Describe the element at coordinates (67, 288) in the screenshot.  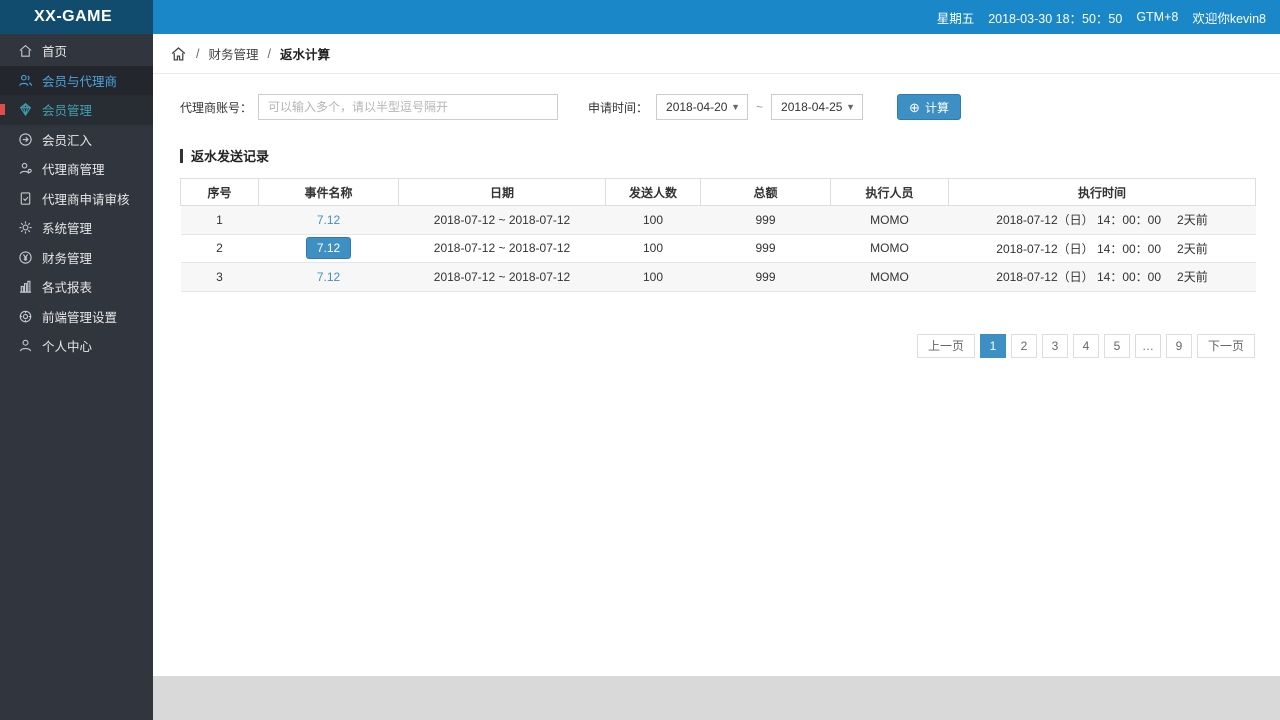
I see `sidebar-item-label: 各式报表` at that location.